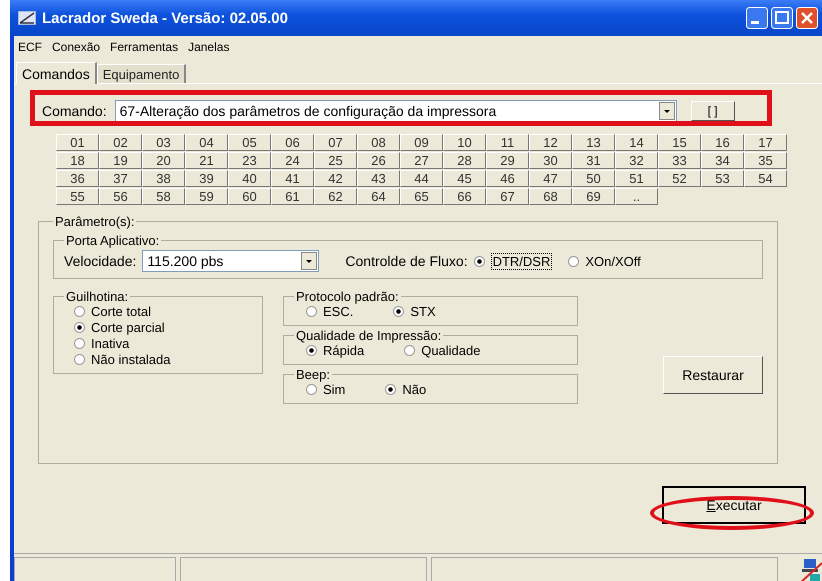 The image size is (822, 581). I want to click on radio-option: Inativa, so click(158, 343).